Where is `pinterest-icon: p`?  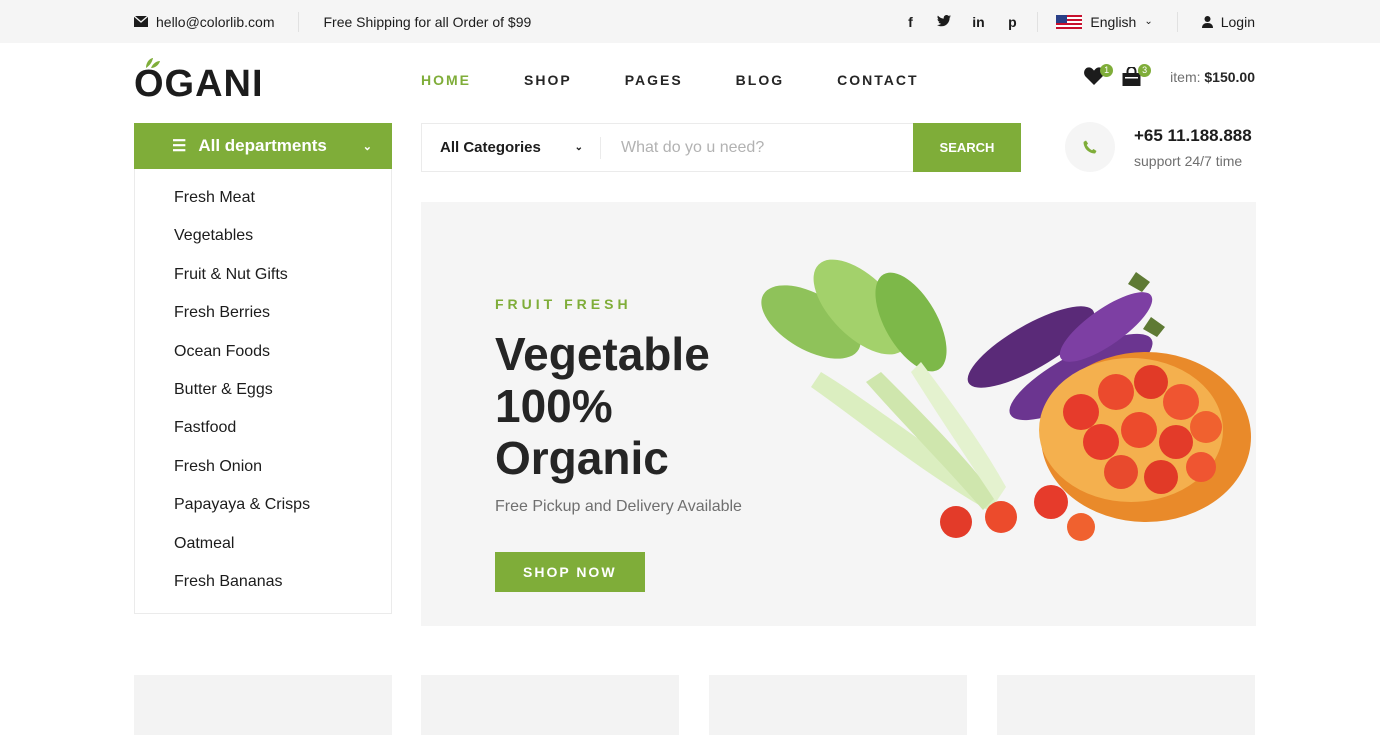 pinterest-icon: p is located at coordinates (1012, 22).